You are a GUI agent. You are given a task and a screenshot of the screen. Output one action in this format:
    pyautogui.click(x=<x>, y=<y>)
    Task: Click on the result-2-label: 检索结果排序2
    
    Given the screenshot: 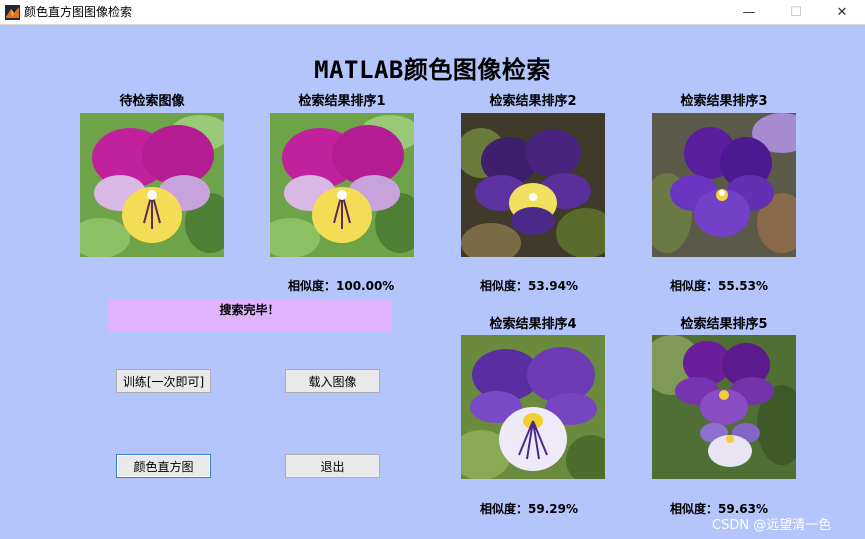 What is the action you would take?
    pyautogui.click(x=533, y=101)
    